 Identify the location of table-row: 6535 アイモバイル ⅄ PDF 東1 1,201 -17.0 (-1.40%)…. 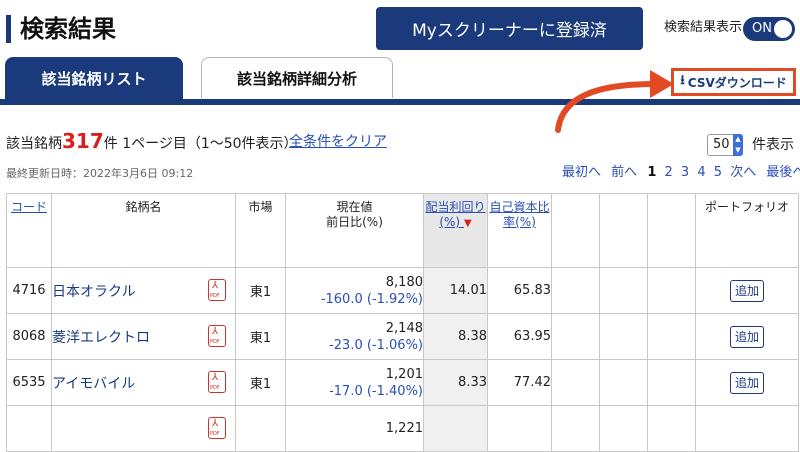
(402, 382).